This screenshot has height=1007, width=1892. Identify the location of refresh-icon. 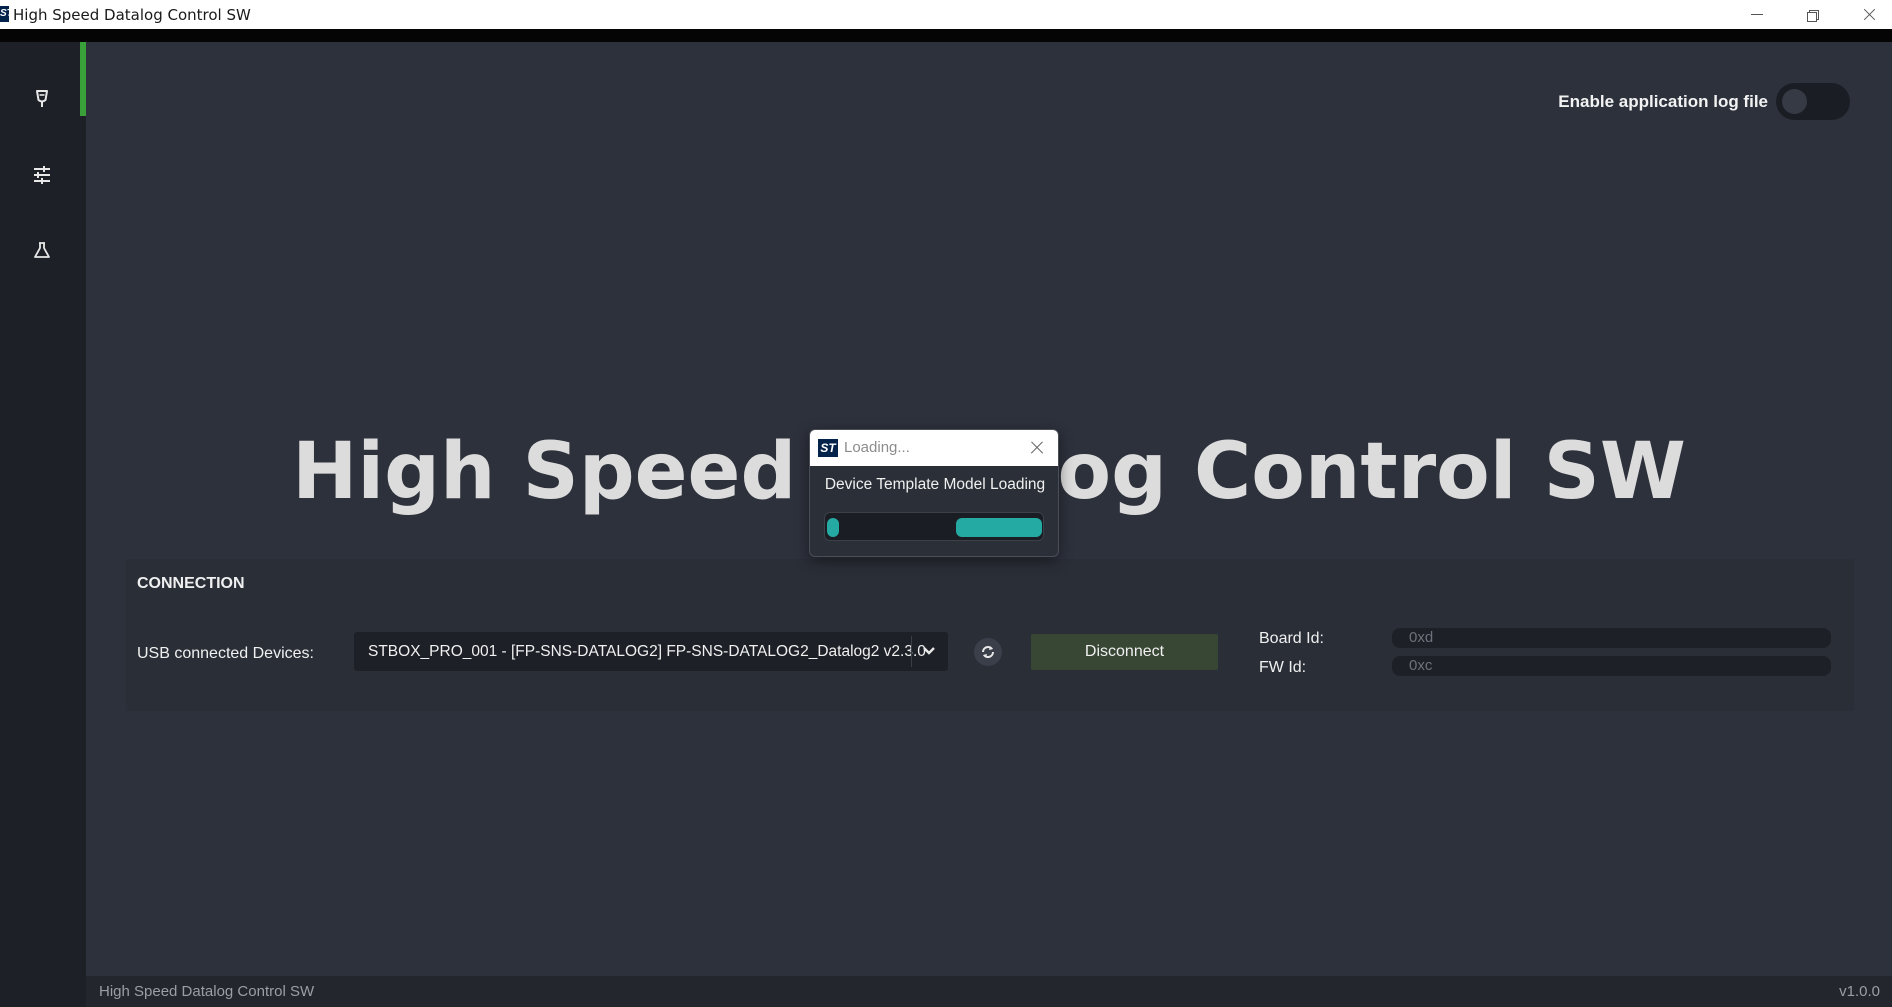
(988, 652).